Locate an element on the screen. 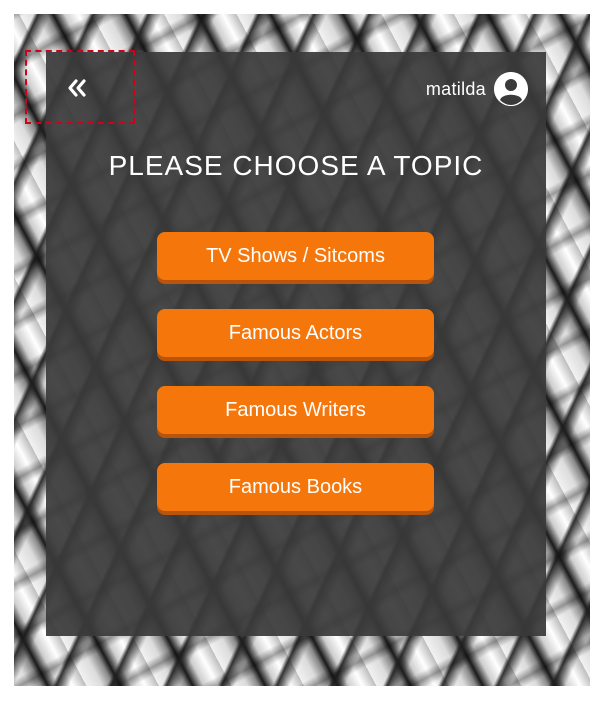 The image size is (608, 709). topic-button-famous-writers: Famous Writers is located at coordinates (295, 410).